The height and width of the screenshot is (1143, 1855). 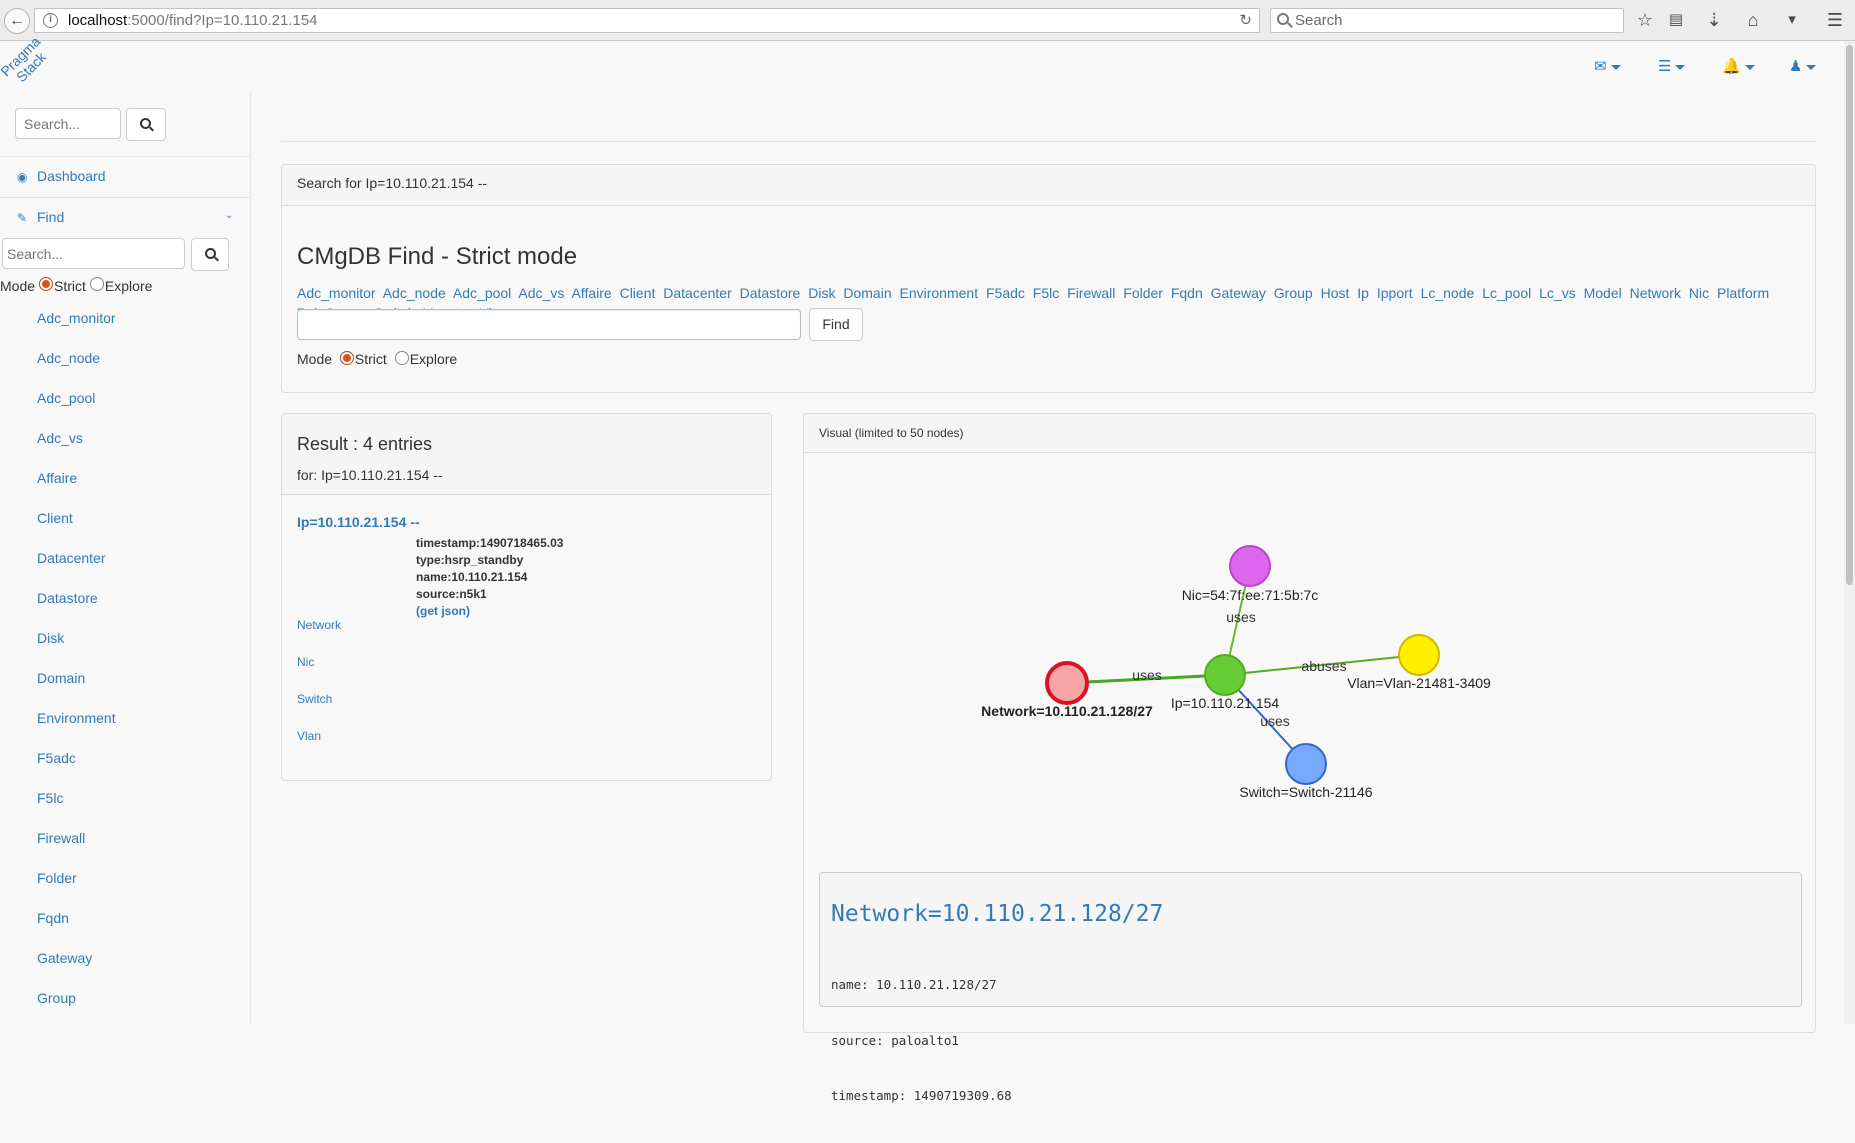 What do you see at coordinates (1743, 293) in the screenshot?
I see `type-link-platform: Platform` at bounding box center [1743, 293].